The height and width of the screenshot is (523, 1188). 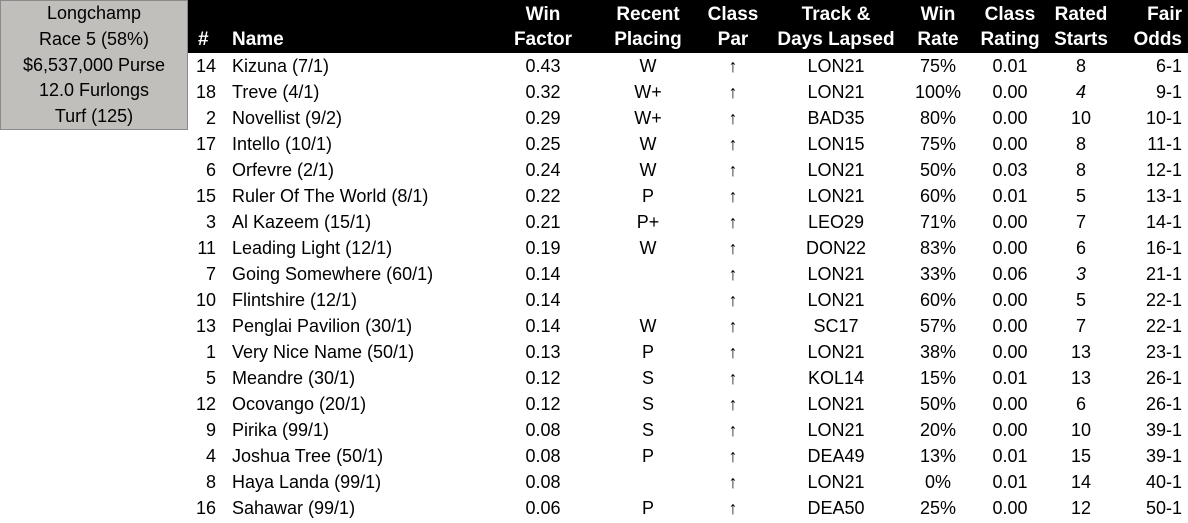 What do you see at coordinates (1163, 196) in the screenshot?
I see `row-fair-odds: 13-1` at bounding box center [1163, 196].